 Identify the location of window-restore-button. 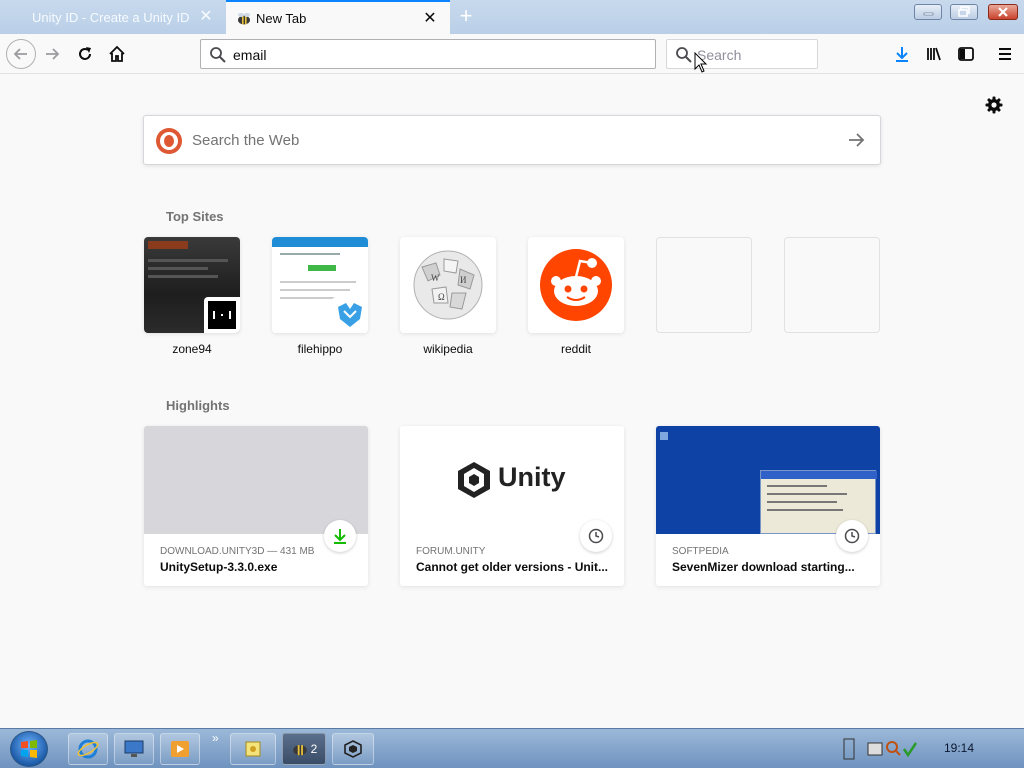
(964, 12).